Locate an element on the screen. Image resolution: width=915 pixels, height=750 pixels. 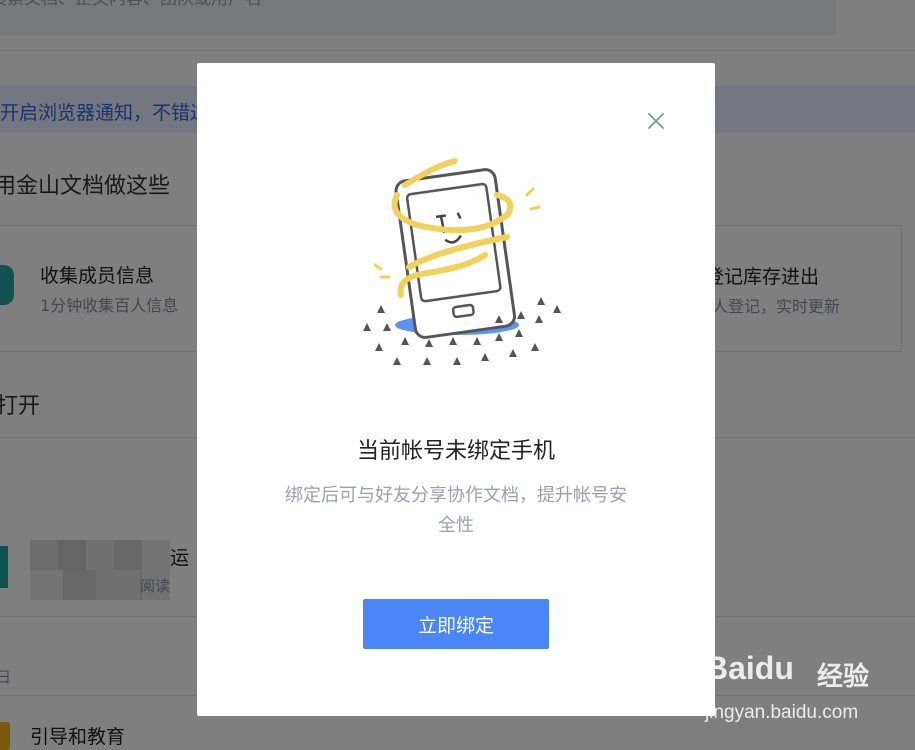
dialog-description: 绑定后可与好友分享协作文档，提升帐号安全性 is located at coordinates (456, 510).